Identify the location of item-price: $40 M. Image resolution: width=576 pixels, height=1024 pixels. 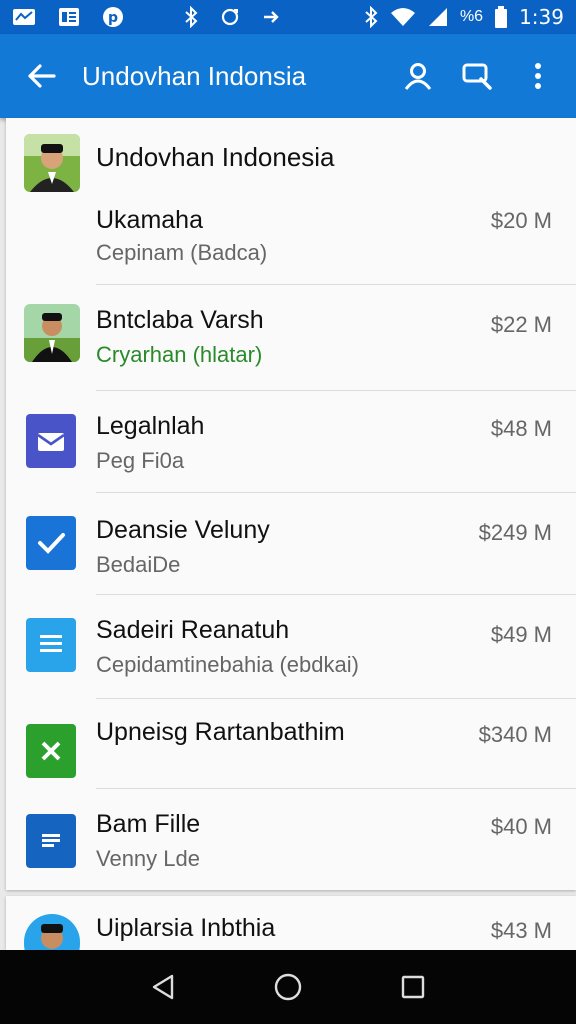
(521, 826).